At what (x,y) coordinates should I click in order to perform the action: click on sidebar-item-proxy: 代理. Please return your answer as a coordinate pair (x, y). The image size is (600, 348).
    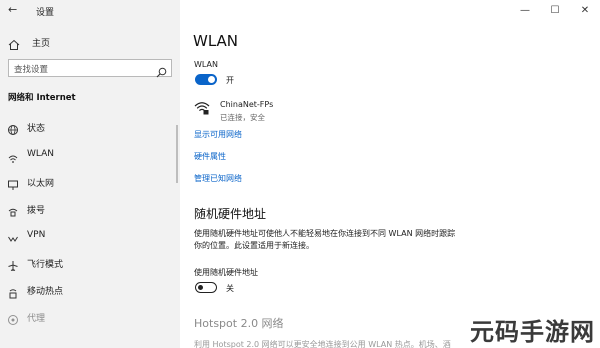
    Looking at the image, I should click on (90, 317).